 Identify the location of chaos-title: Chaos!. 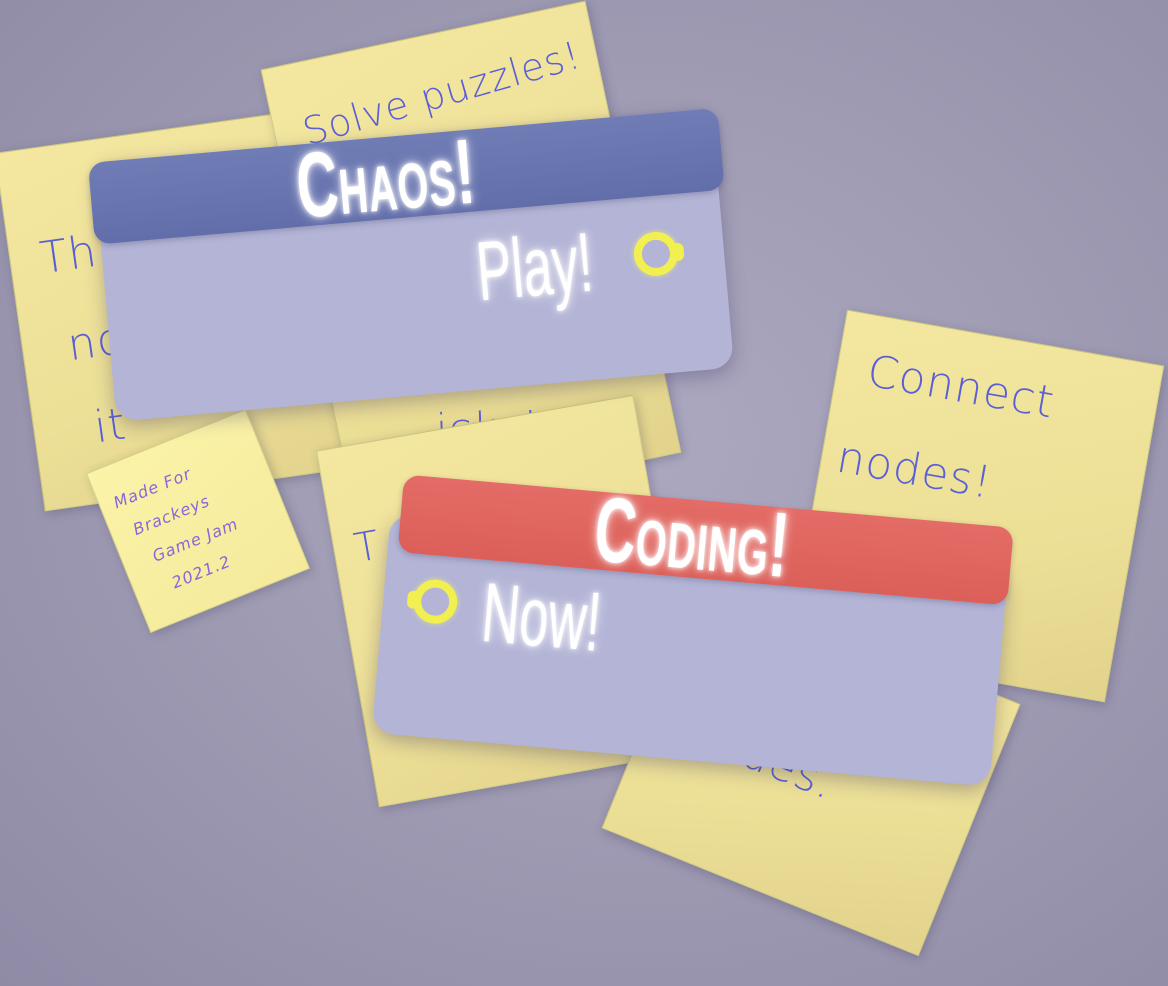
(386, 179).